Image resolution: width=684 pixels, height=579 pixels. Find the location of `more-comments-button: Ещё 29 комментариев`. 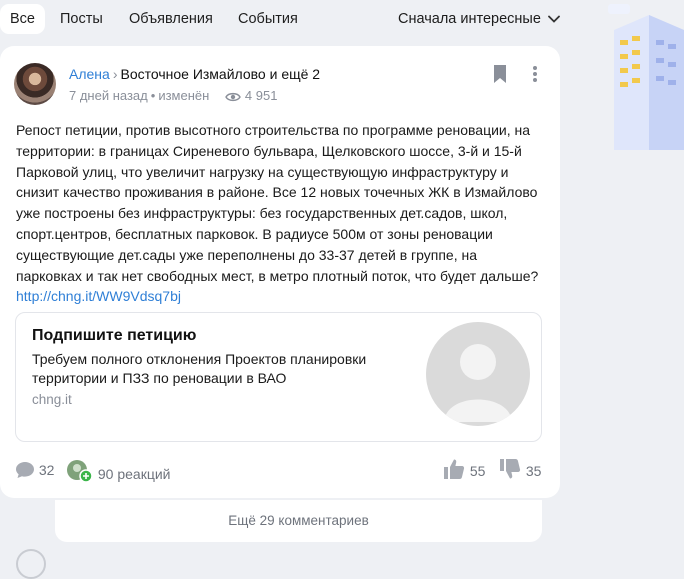

more-comments-button: Ещё 29 комментариев is located at coordinates (298, 521).